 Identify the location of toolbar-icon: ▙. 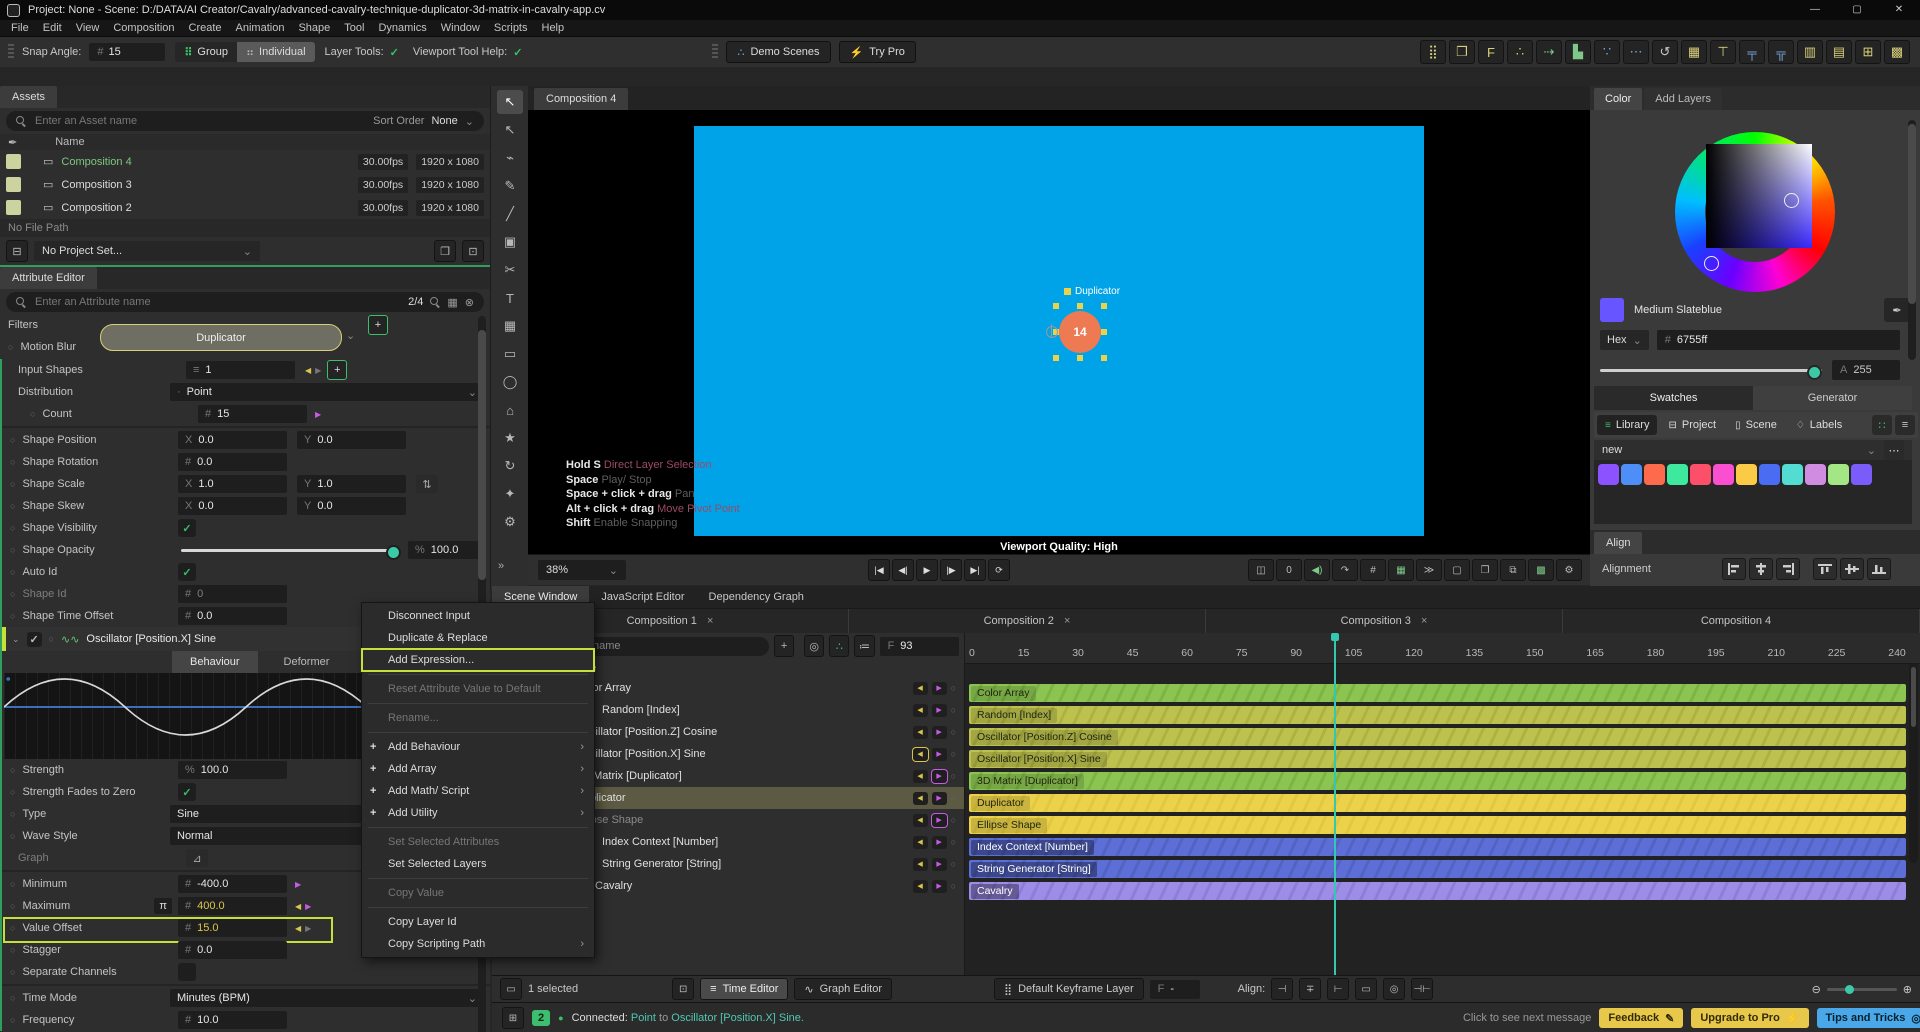
(1578, 52).